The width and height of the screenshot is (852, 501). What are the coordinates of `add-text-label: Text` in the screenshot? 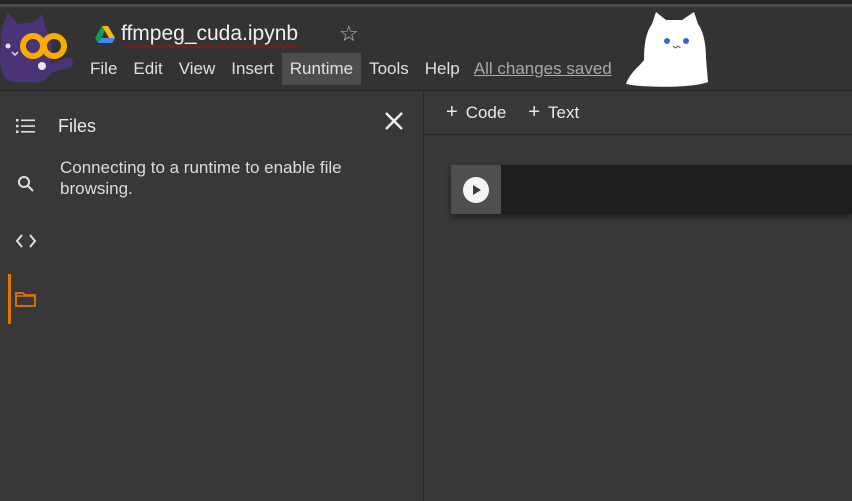 It's located at (564, 112).